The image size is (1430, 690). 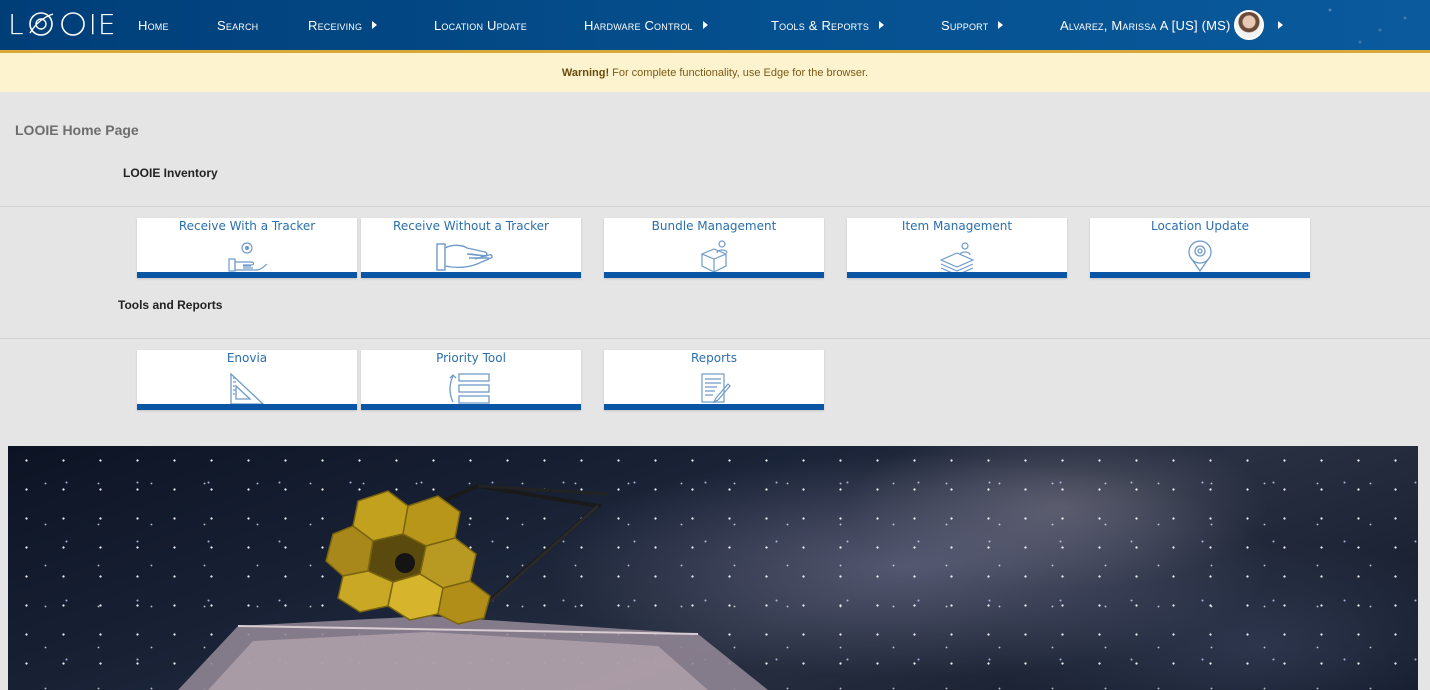 I want to click on tile-title: Priority Tool, so click(x=471, y=358).